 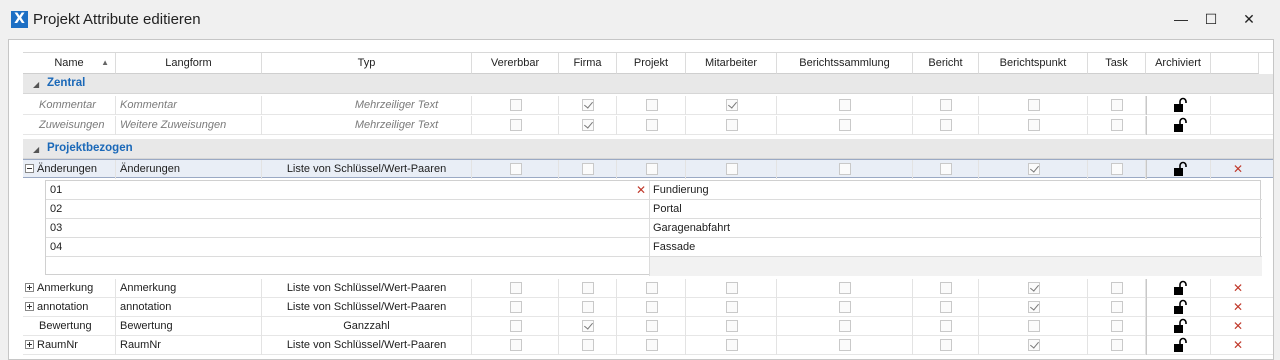 What do you see at coordinates (348, 266) in the screenshot?
I see `new-entry-key-field` at bounding box center [348, 266].